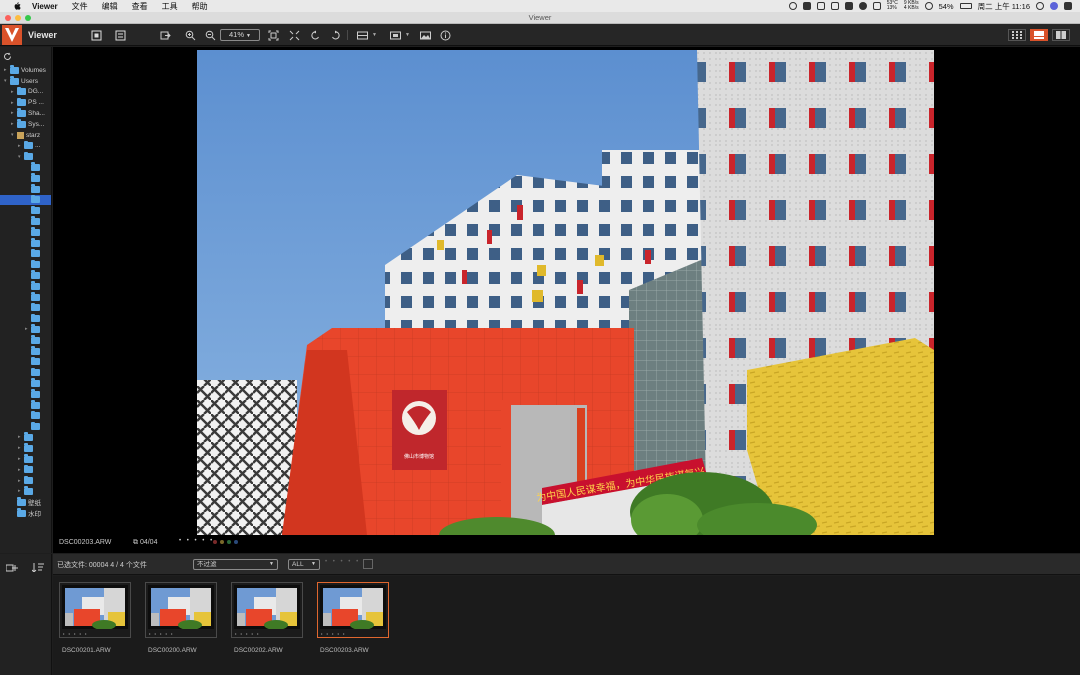  What do you see at coordinates (965, 6) in the screenshot?
I see `battery-icon` at bounding box center [965, 6].